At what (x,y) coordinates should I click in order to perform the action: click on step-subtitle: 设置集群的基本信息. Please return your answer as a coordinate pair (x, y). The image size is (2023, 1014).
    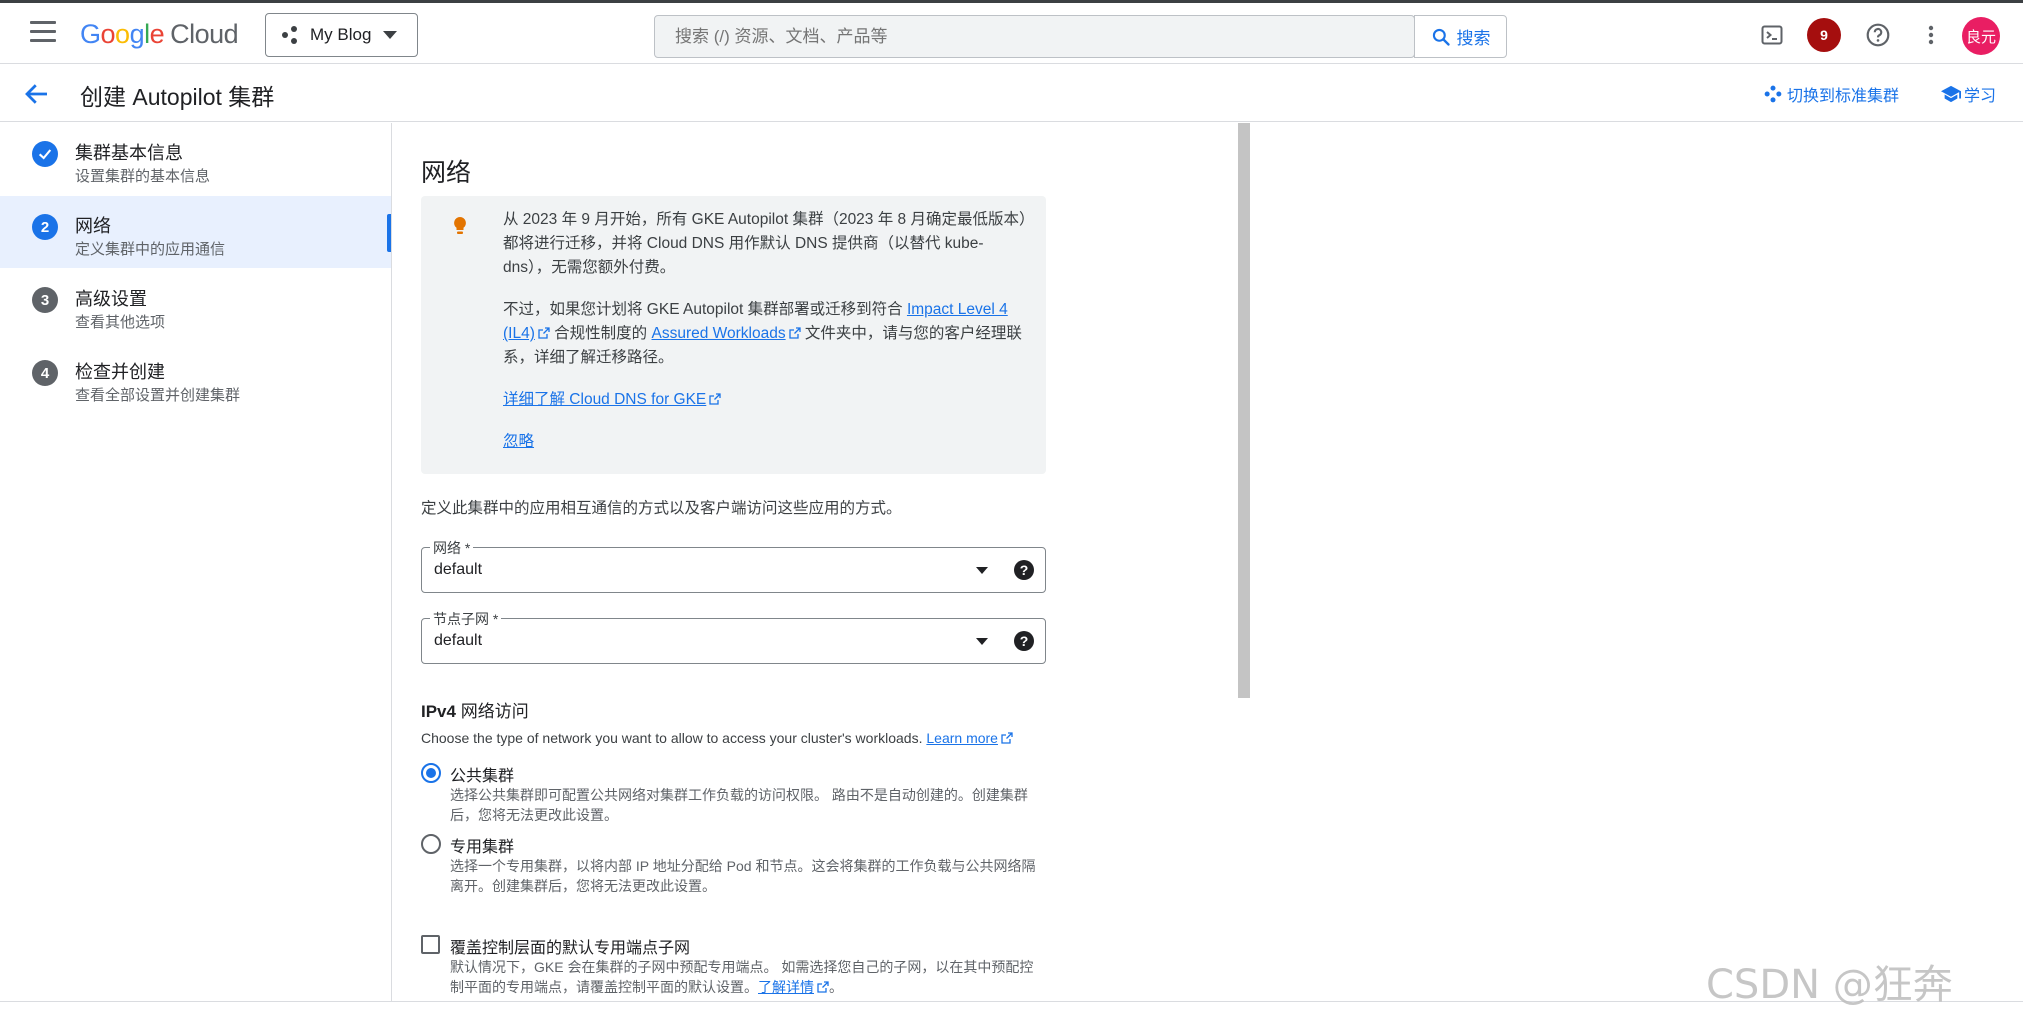
    Looking at the image, I should click on (143, 176).